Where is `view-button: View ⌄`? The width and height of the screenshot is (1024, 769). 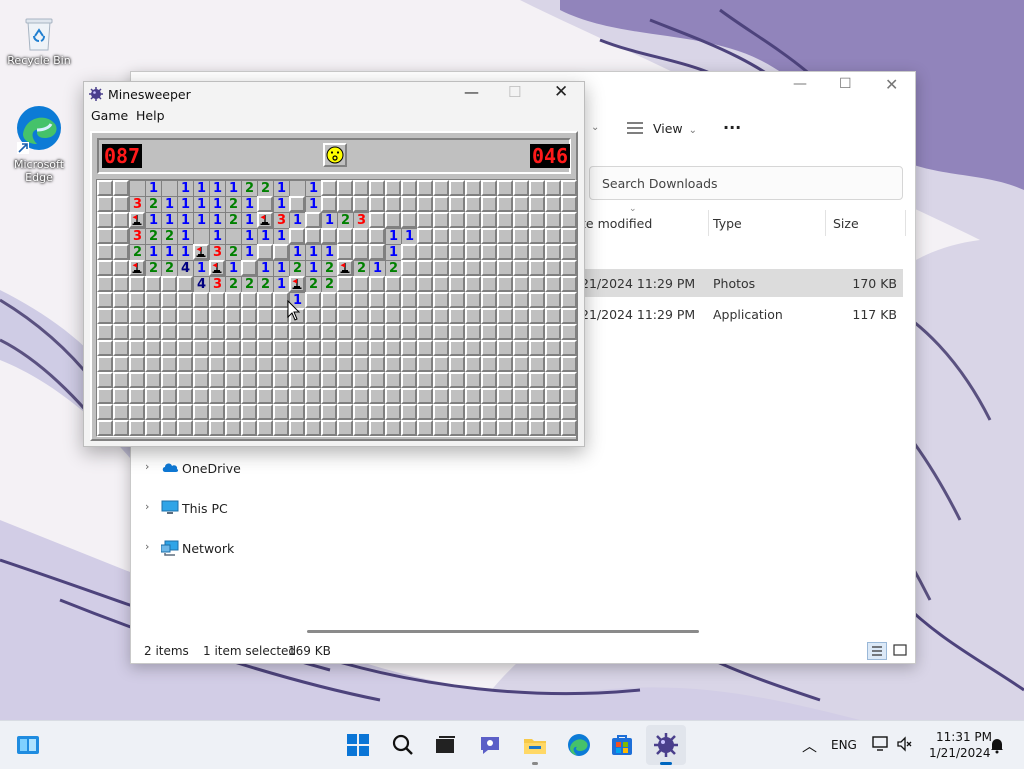
view-button: View ⌄ is located at coordinates (662, 128).